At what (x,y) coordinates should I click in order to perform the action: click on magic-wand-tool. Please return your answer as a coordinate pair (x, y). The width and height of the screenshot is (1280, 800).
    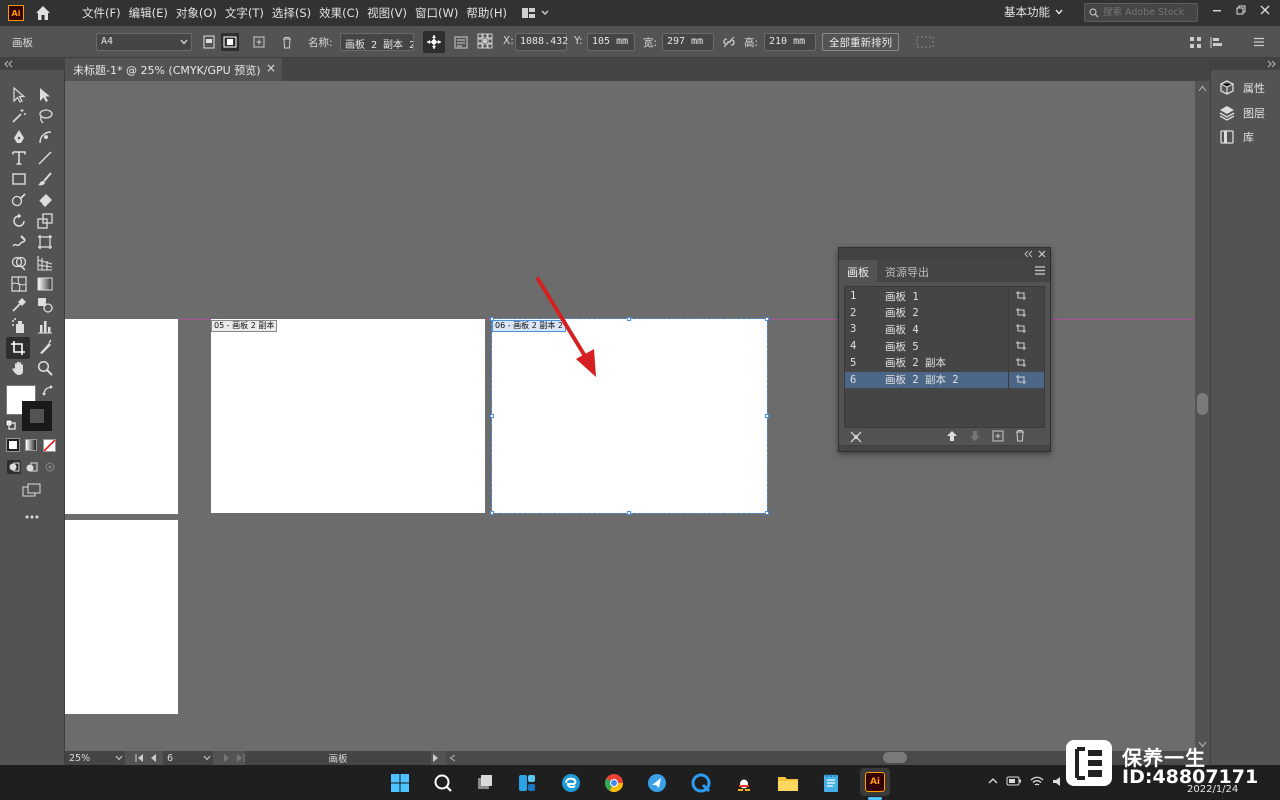
    Looking at the image, I should click on (19, 116).